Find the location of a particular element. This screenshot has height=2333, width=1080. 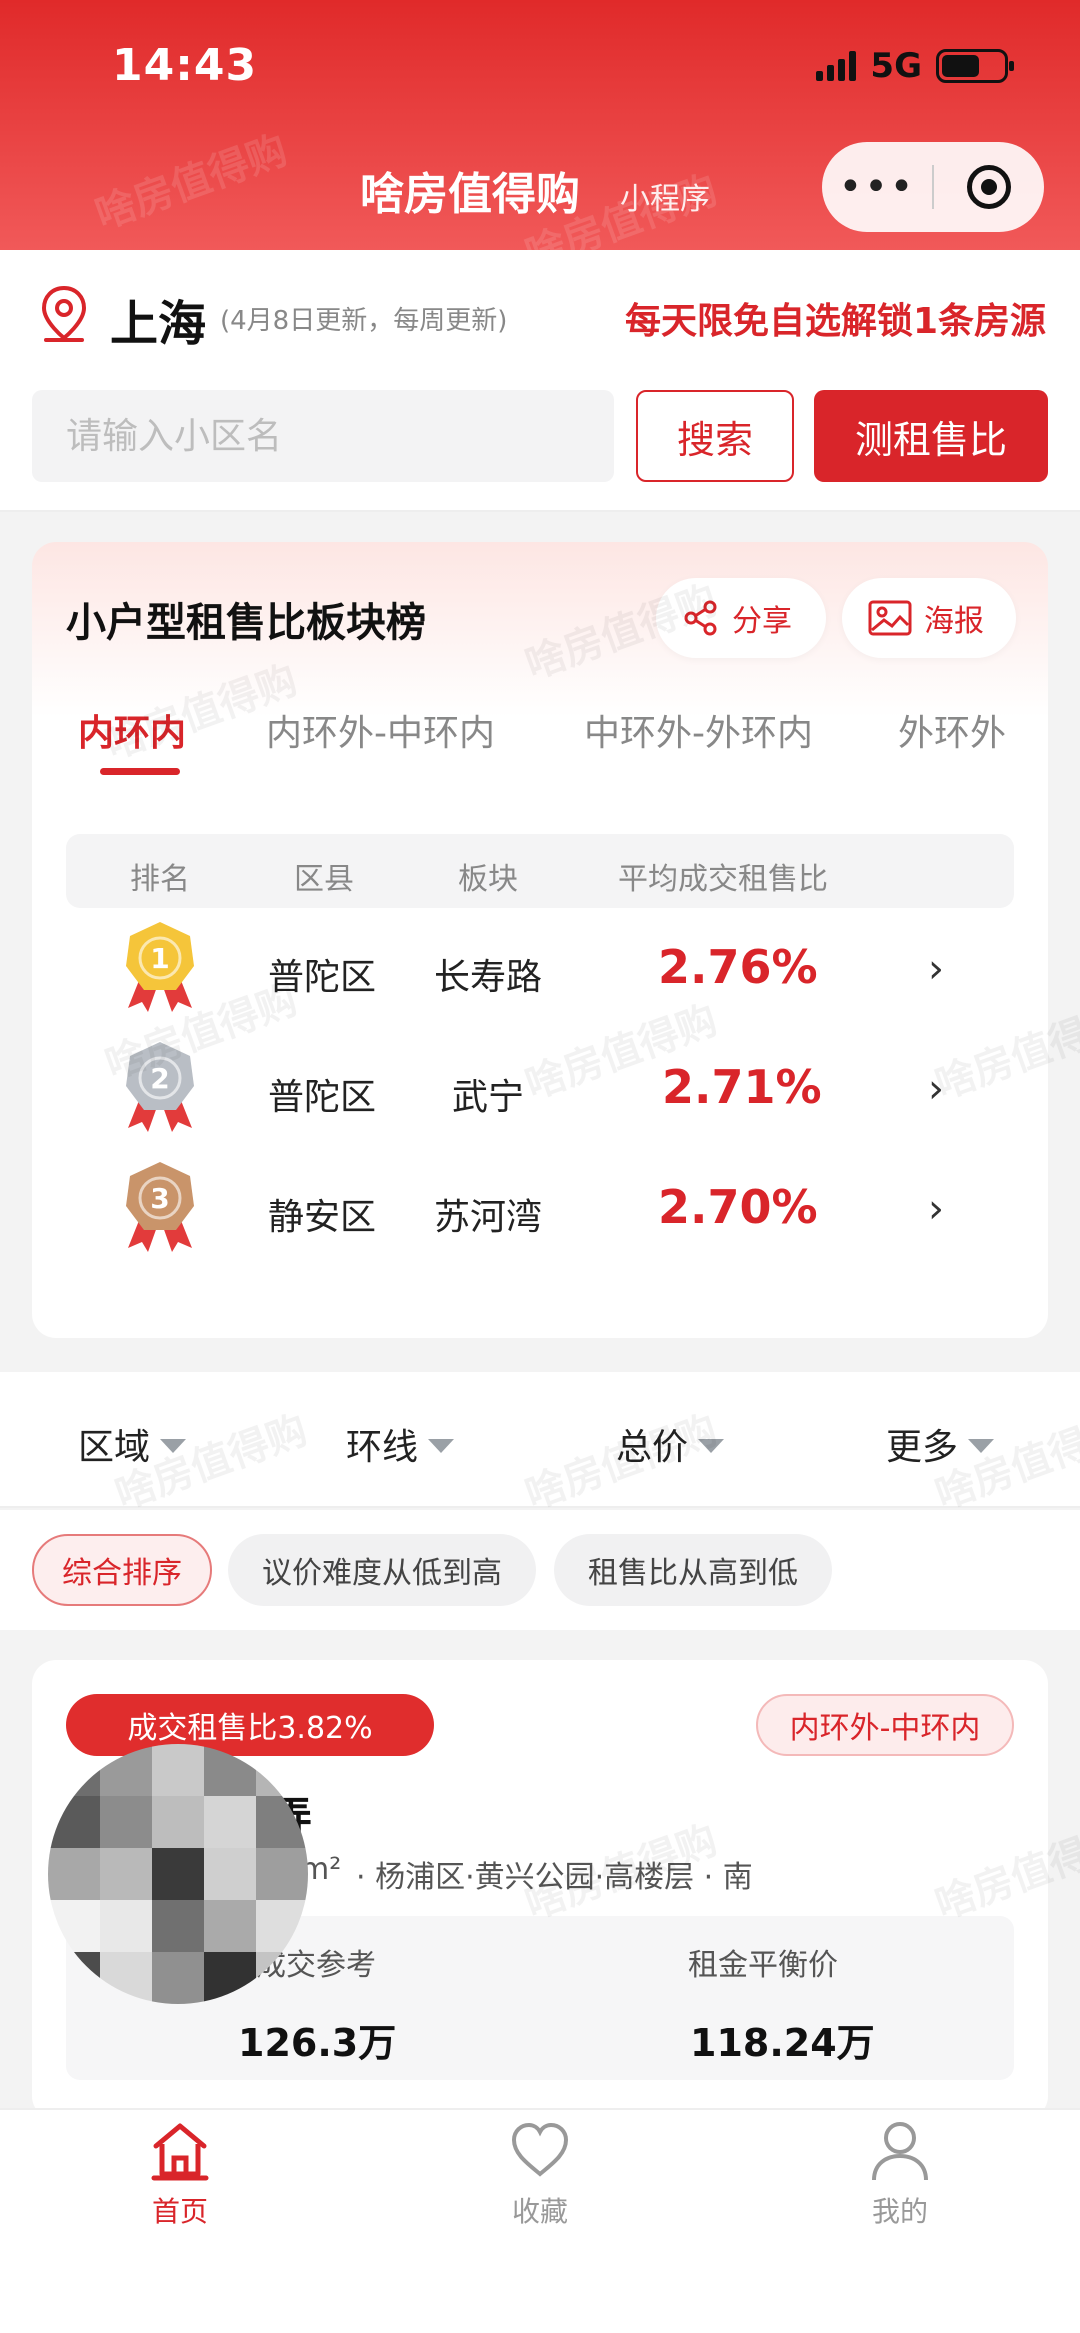

row-district: 静安区 is located at coordinates (322, 1217).